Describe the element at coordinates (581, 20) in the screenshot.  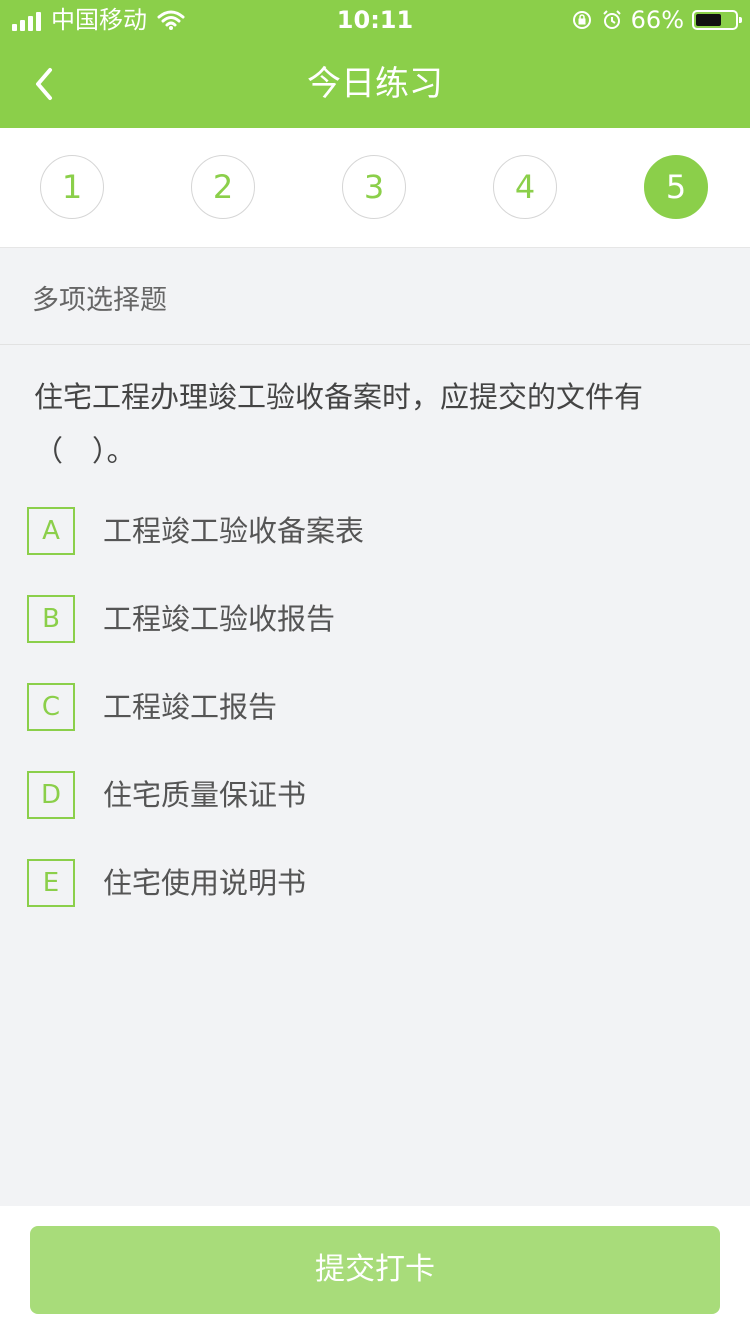
I see `rotation-lock-icon` at that location.